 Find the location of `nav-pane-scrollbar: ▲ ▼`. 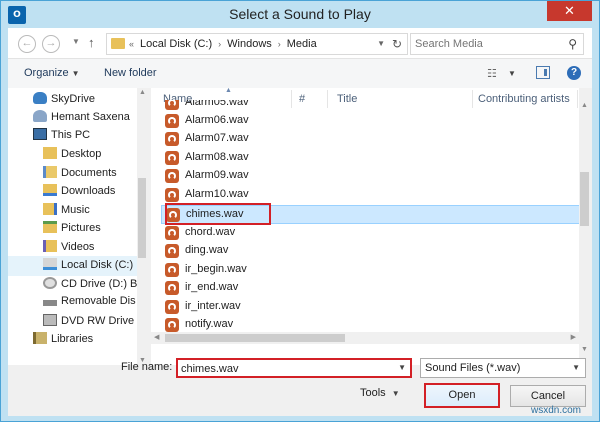

nav-pane-scrollbar: ▲ ▼ is located at coordinates (142, 226).